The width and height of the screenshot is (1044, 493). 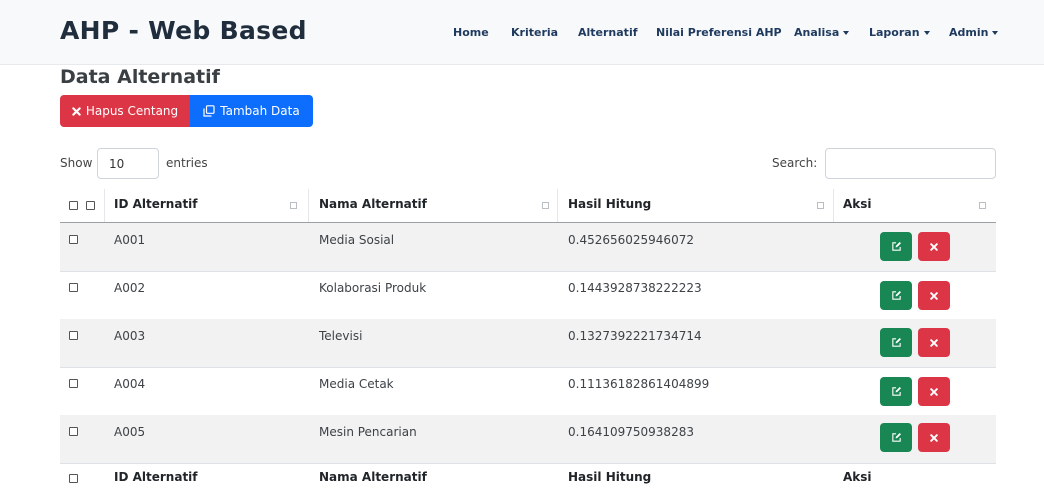 What do you see at coordinates (130, 384) in the screenshot?
I see `cell-id: A004` at bounding box center [130, 384].